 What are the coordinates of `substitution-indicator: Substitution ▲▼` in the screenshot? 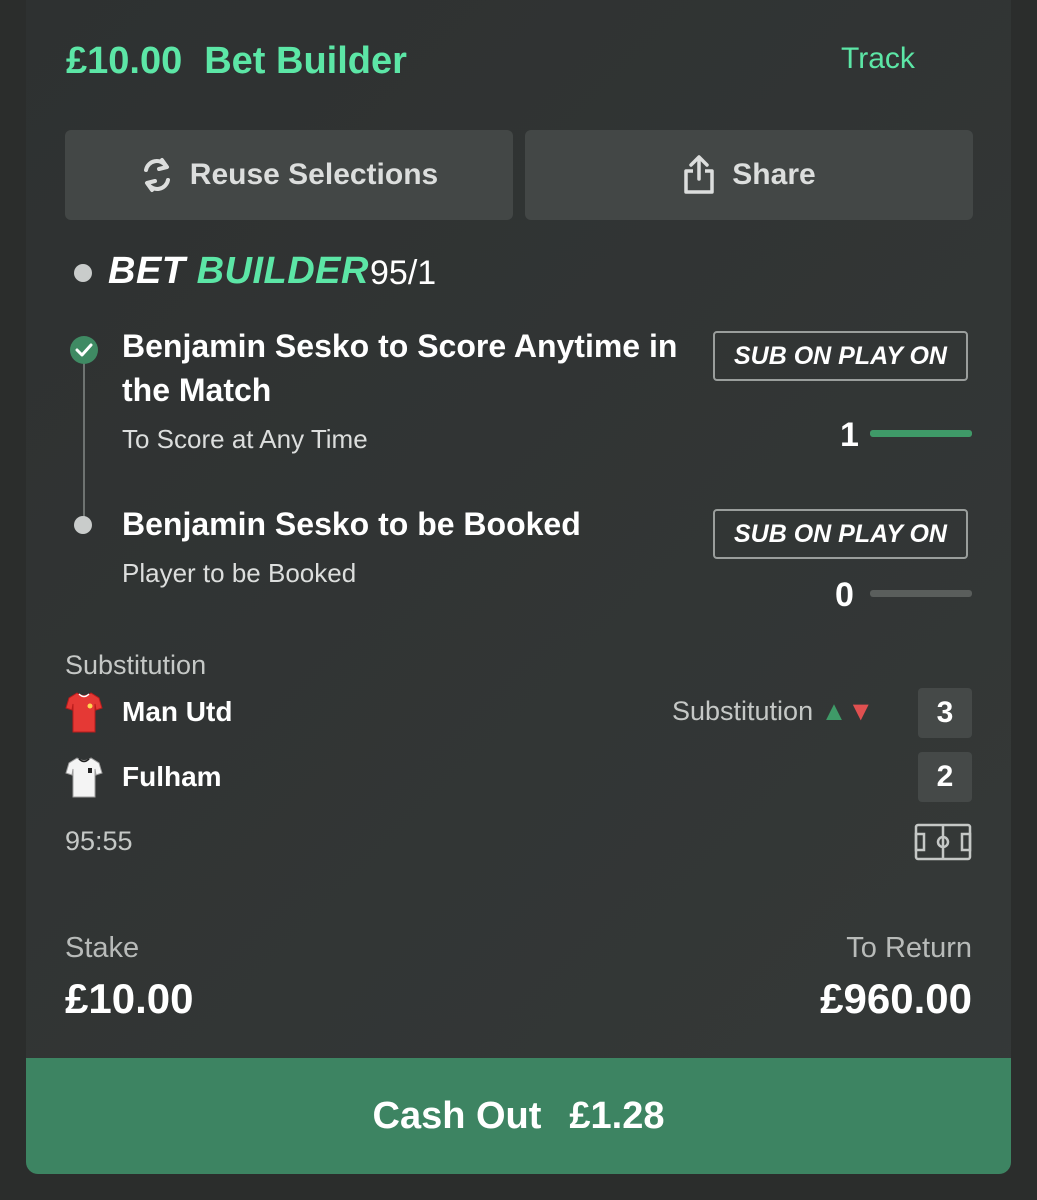 It's located at (773, 711).